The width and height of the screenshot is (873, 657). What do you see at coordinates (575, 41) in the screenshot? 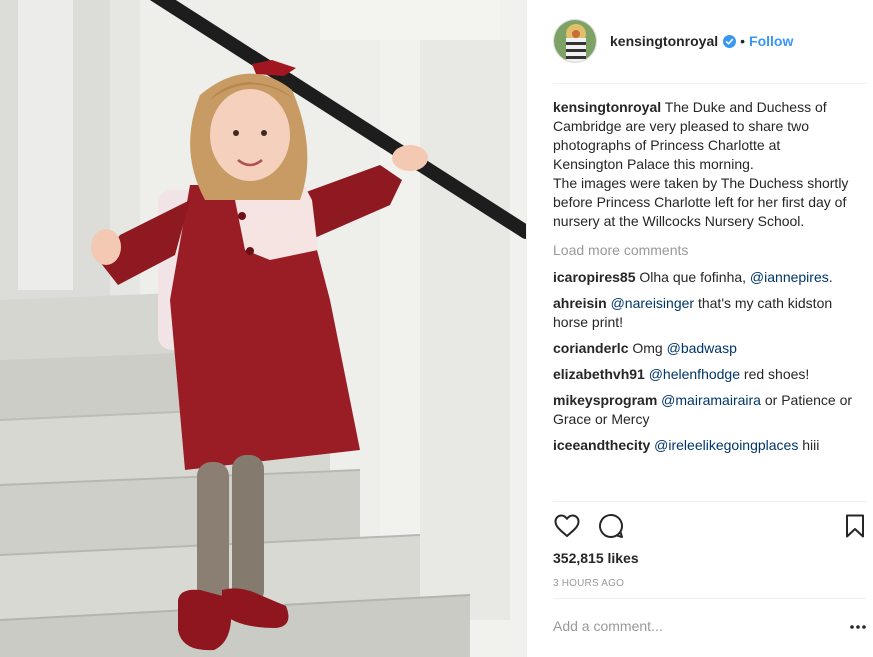
I see `avatar` at bounding box center [575, 41].